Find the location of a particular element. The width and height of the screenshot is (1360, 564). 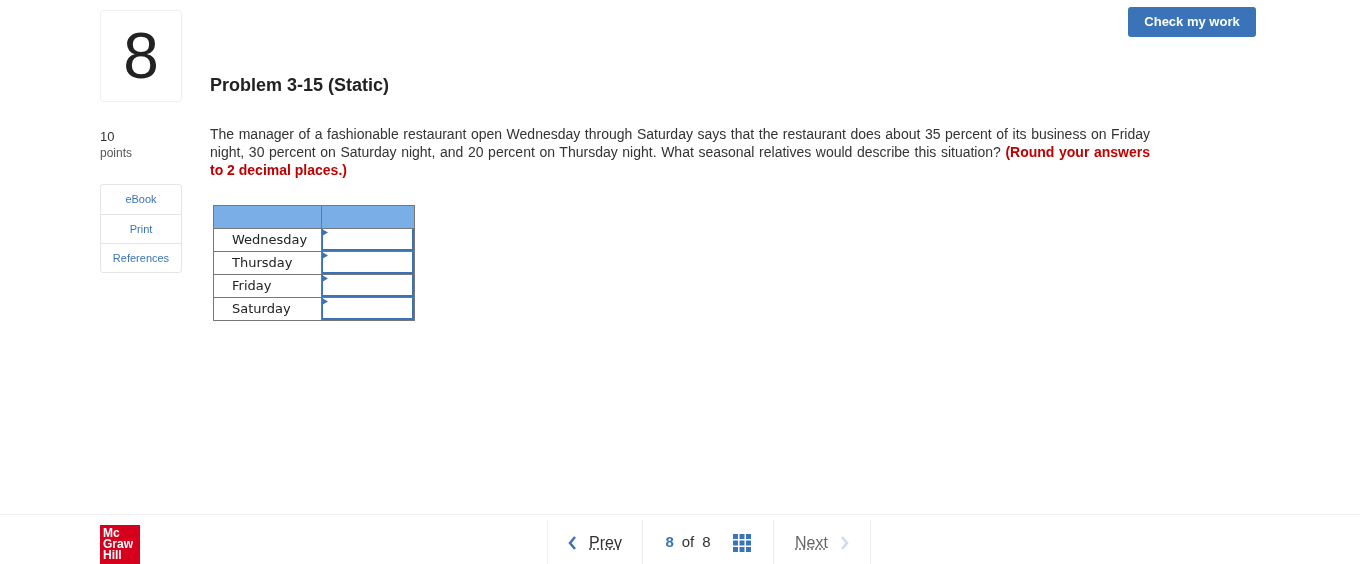

row-label: Friday is located at coordinates (267, 286).